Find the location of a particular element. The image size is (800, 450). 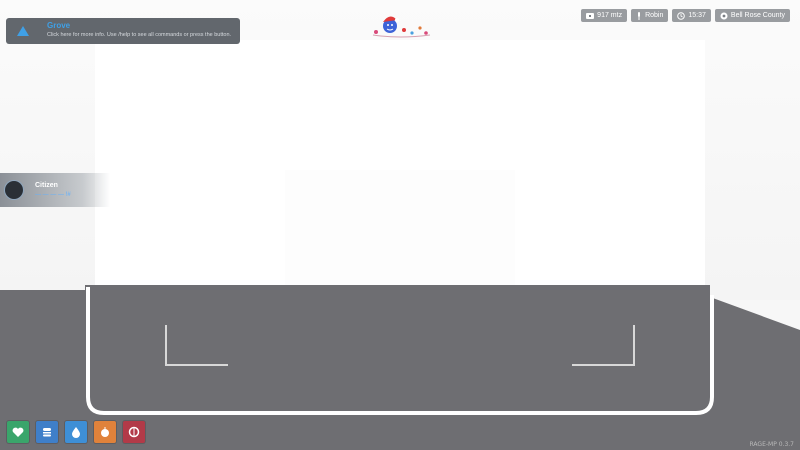

voice-status: Robin is located at coordinates (650, 15).